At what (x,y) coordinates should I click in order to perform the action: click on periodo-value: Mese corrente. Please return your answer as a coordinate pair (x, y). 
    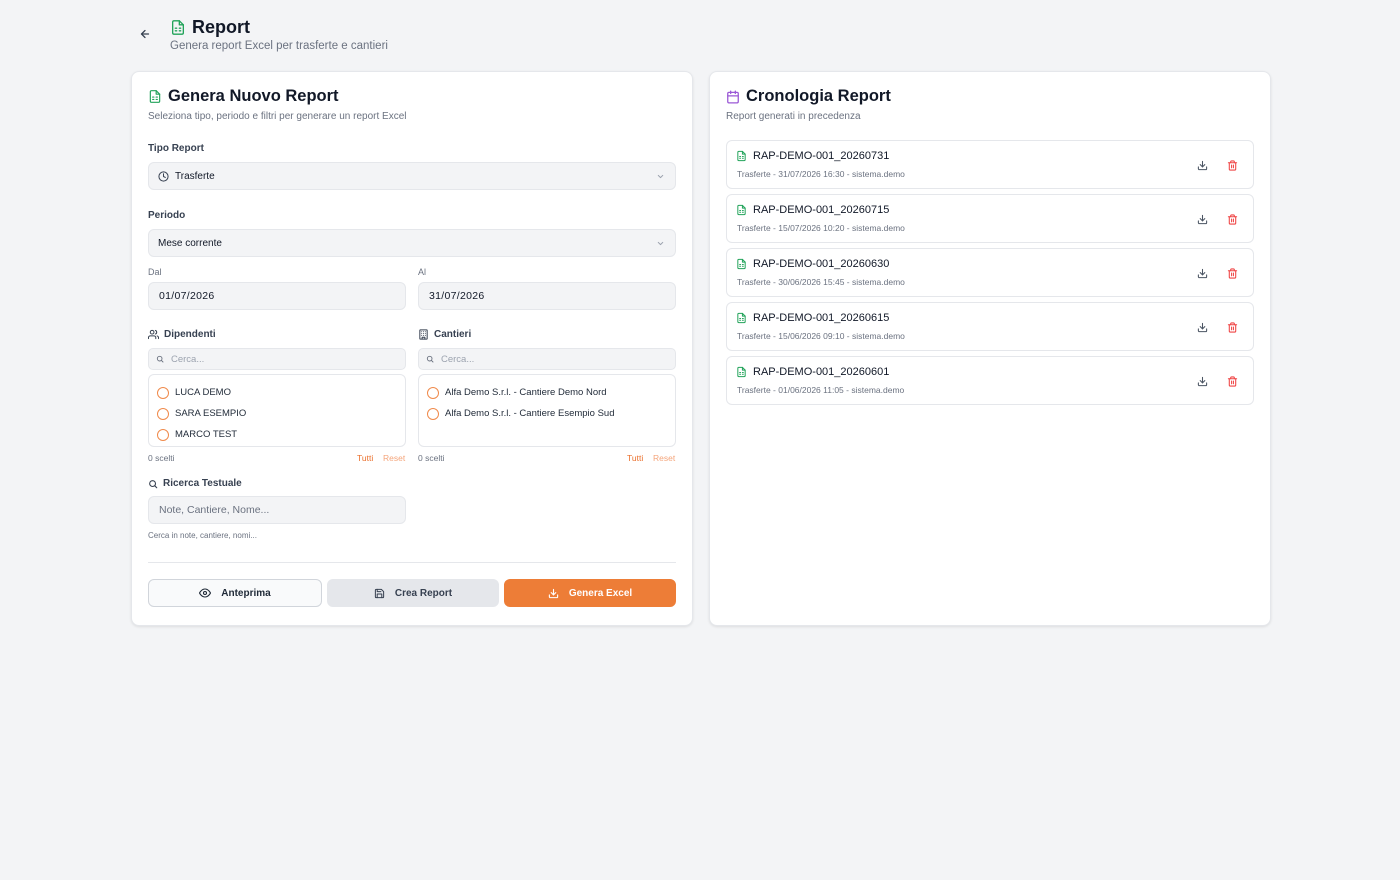
    Looking at the image, I should click on (190, 243).